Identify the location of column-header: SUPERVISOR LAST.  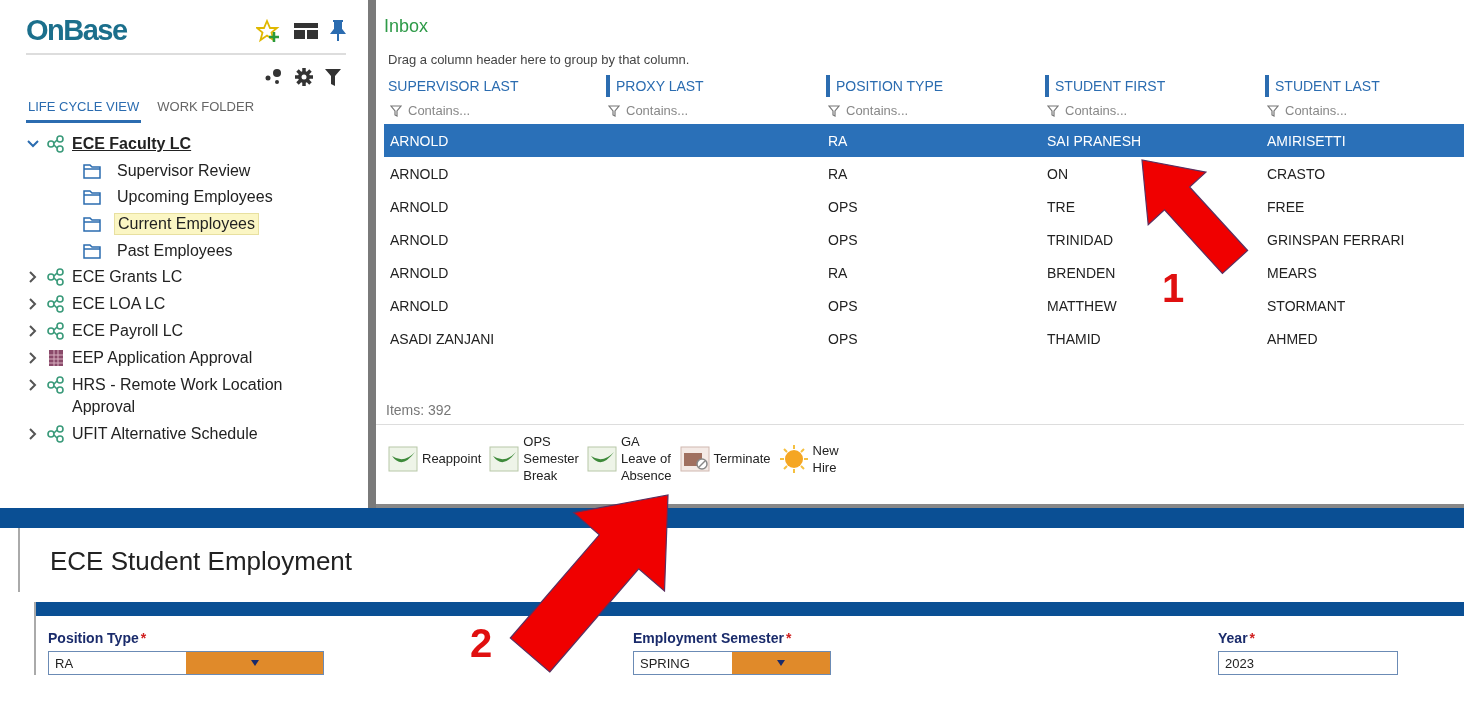
(453, 86).